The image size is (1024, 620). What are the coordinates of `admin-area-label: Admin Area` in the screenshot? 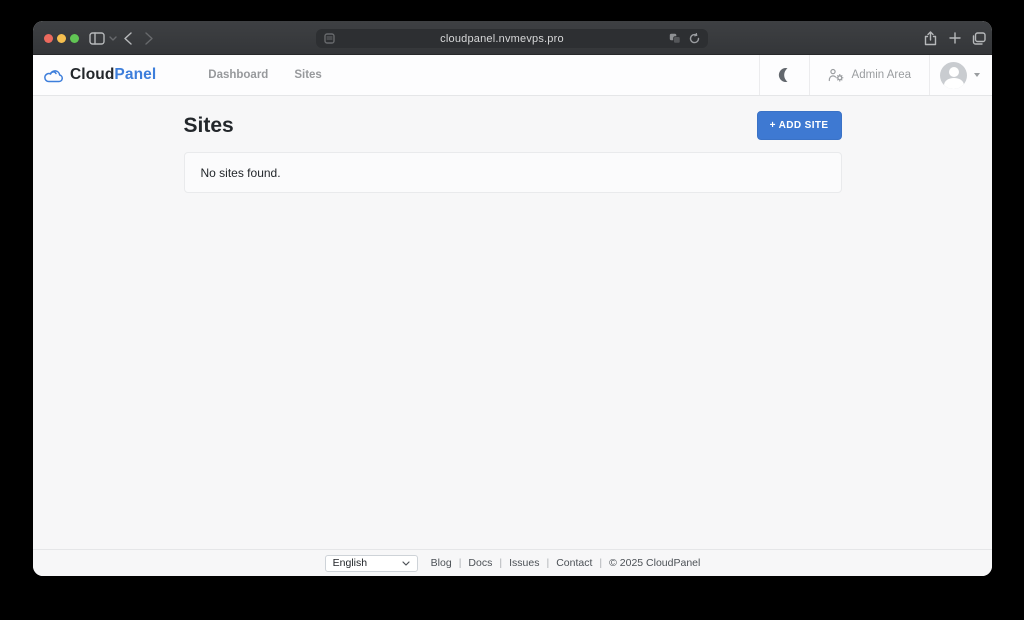 It's located at (881, 75).